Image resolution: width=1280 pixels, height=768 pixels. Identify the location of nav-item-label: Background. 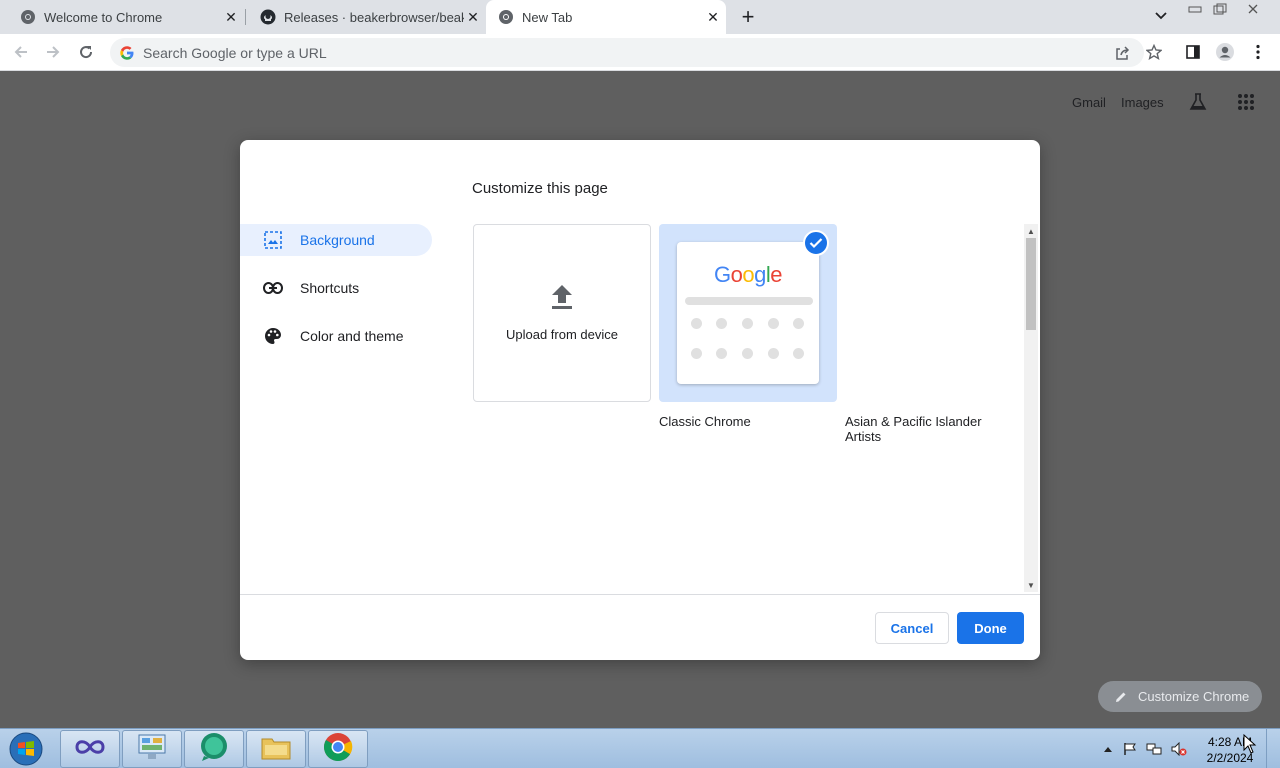
(337, 240).